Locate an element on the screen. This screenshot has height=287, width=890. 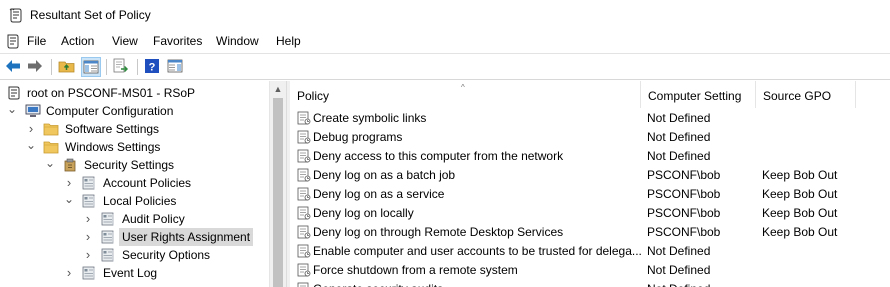
console-tree-icon is located at coordinates (91, 67).